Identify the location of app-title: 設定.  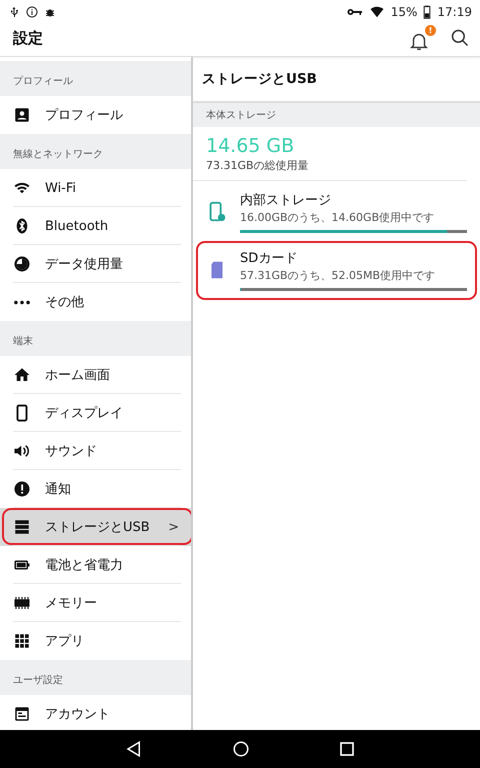
(28, 38).